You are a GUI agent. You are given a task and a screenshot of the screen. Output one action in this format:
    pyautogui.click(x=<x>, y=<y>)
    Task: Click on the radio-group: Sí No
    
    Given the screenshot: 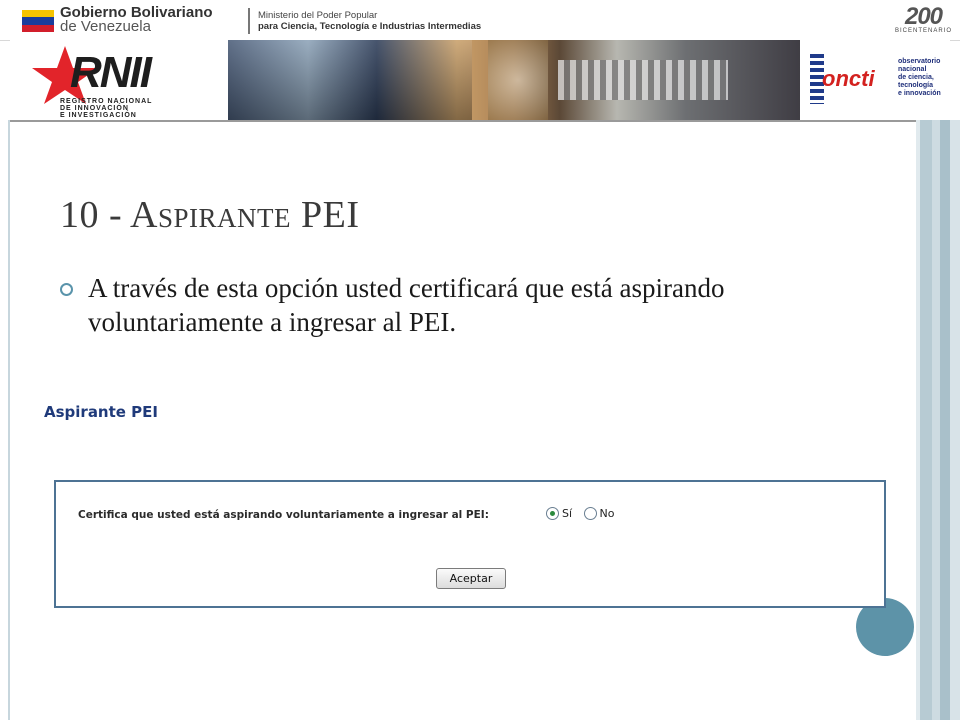 What is the action you would take?
    pyautogui.click(x=584, y=513)
    